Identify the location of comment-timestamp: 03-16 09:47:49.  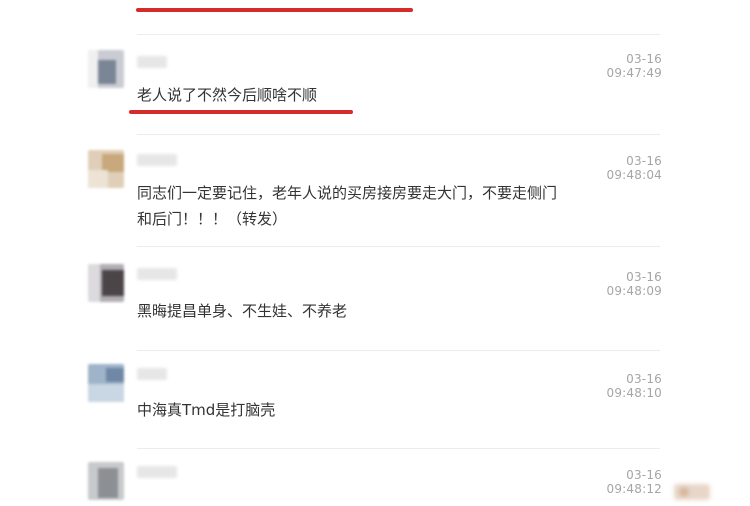
(634, 66).